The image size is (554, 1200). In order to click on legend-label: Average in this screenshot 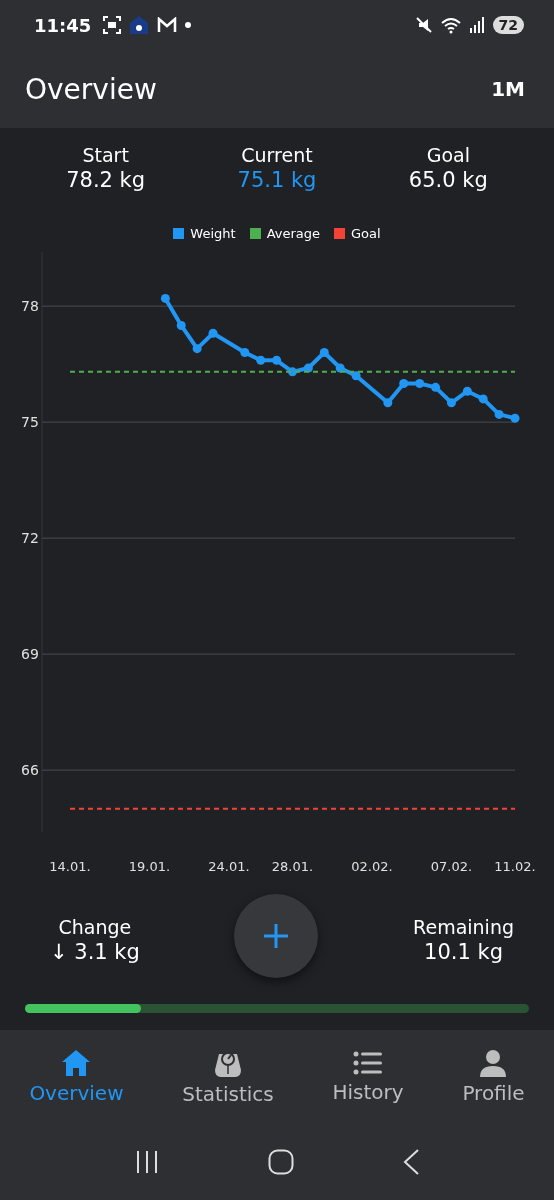, I will do `click(293, 233)`.